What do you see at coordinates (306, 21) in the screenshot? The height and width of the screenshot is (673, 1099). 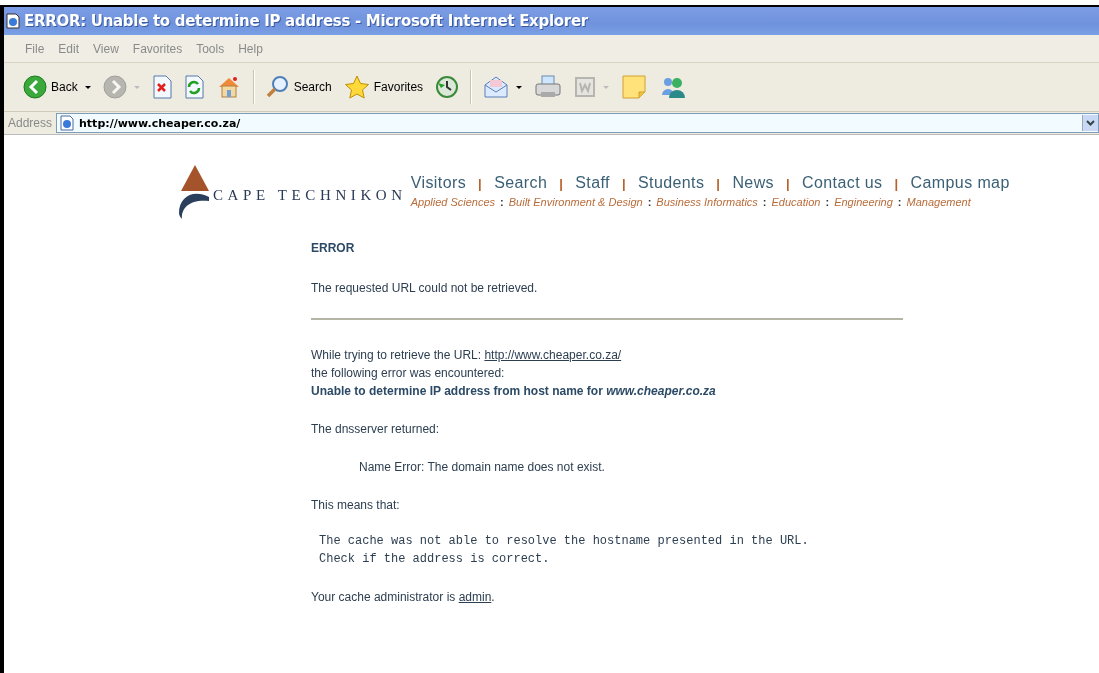 I see `window-title: ERROR: Unable to determine IP address - Microsoft Internet Explorer` at bounding box center [306, 21].